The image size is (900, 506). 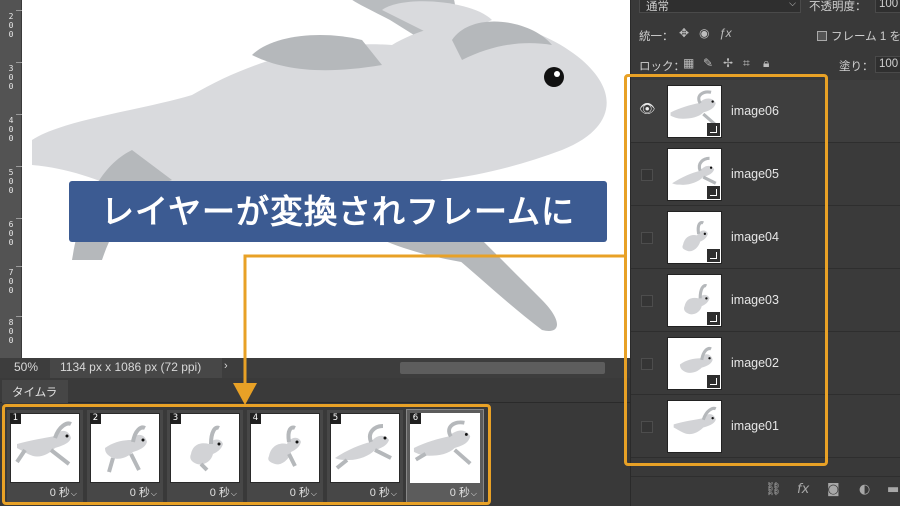 What do you see at coordinates (720, 6) in the screenshot?
I see `blend-mode-select: 通常 ⌵` at bounding box center [720, 6].